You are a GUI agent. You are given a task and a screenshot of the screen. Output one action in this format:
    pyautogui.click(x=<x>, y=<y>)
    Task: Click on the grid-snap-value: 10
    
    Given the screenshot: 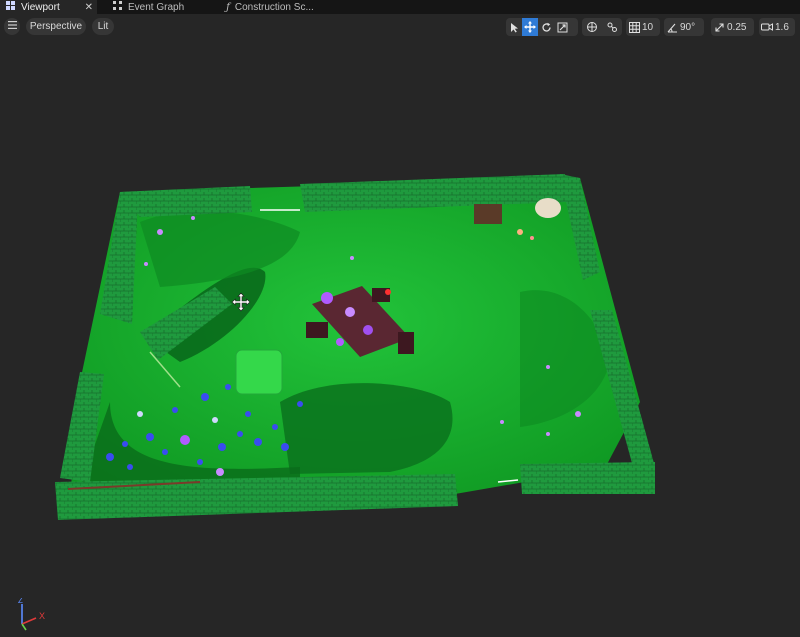 What is the action you would take?
    pyautogui.click(x=648, y=27)
    